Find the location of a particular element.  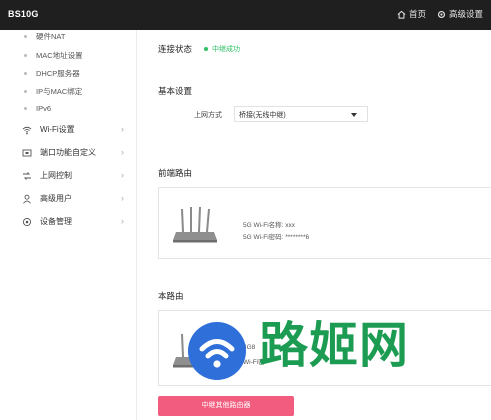

sidebar-item-hardware-nat: 硬件NAT is located at coordinates (44, 36).